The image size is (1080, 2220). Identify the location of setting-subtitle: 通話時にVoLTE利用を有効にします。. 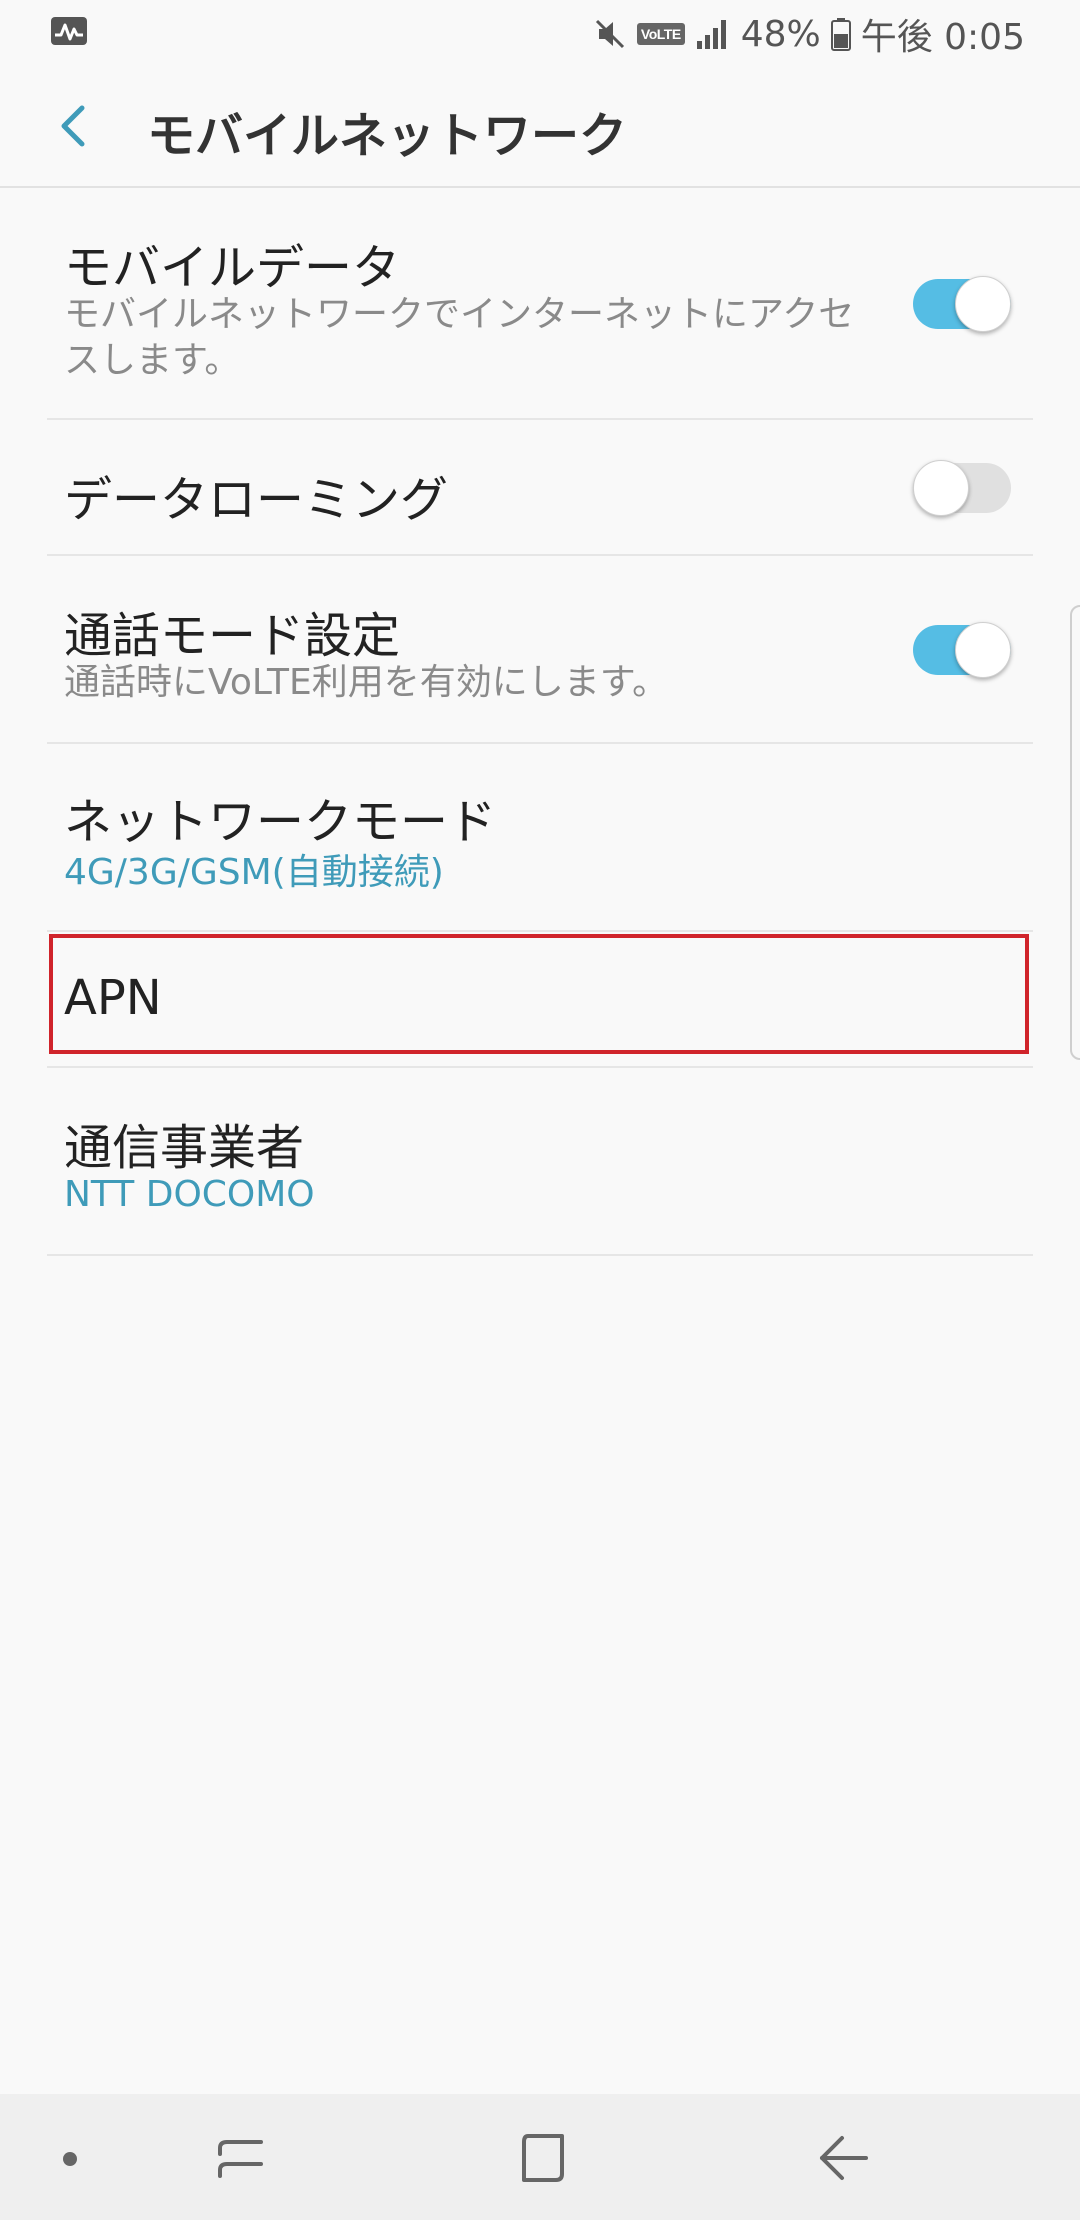
(366, 682).